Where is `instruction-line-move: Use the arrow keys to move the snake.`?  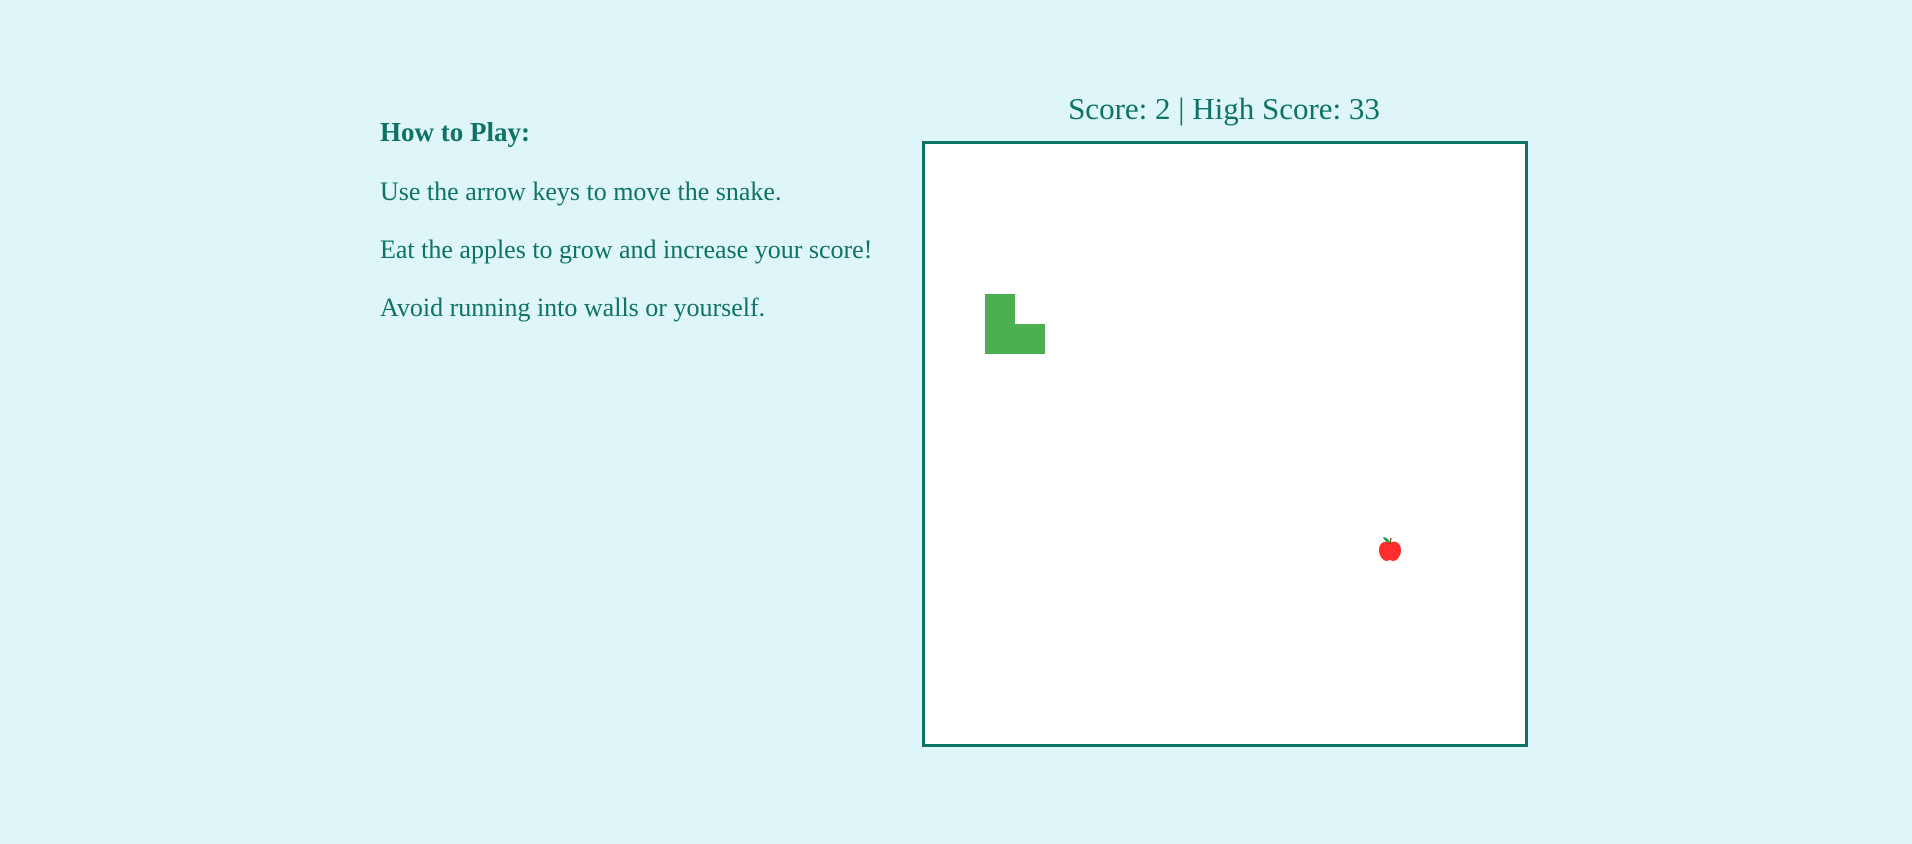 instruction-line-move: Use the arrow keys to move the snake. is located at coordinates (581, 191).